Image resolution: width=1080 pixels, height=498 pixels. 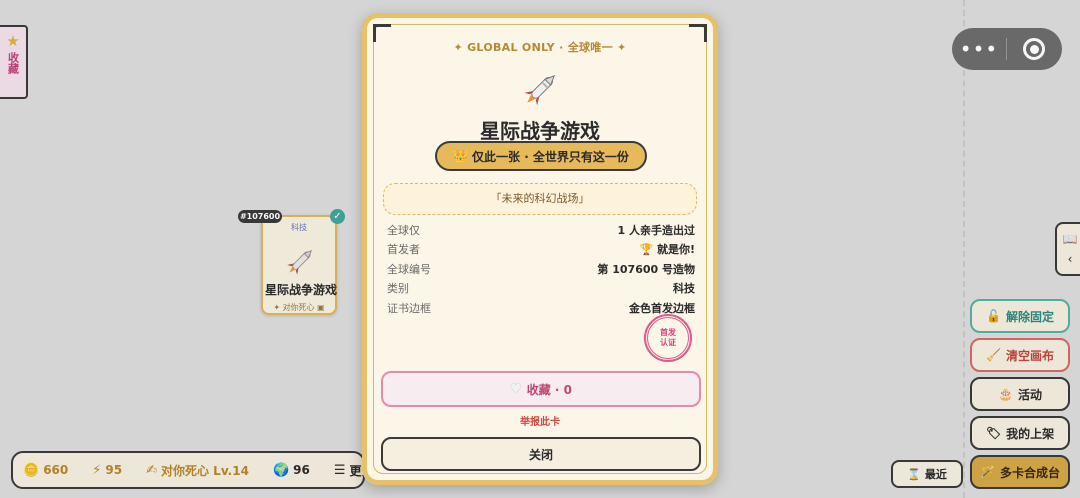 I want to click on first-release-stamp: 首发 认证, so click(x=668, y=338).